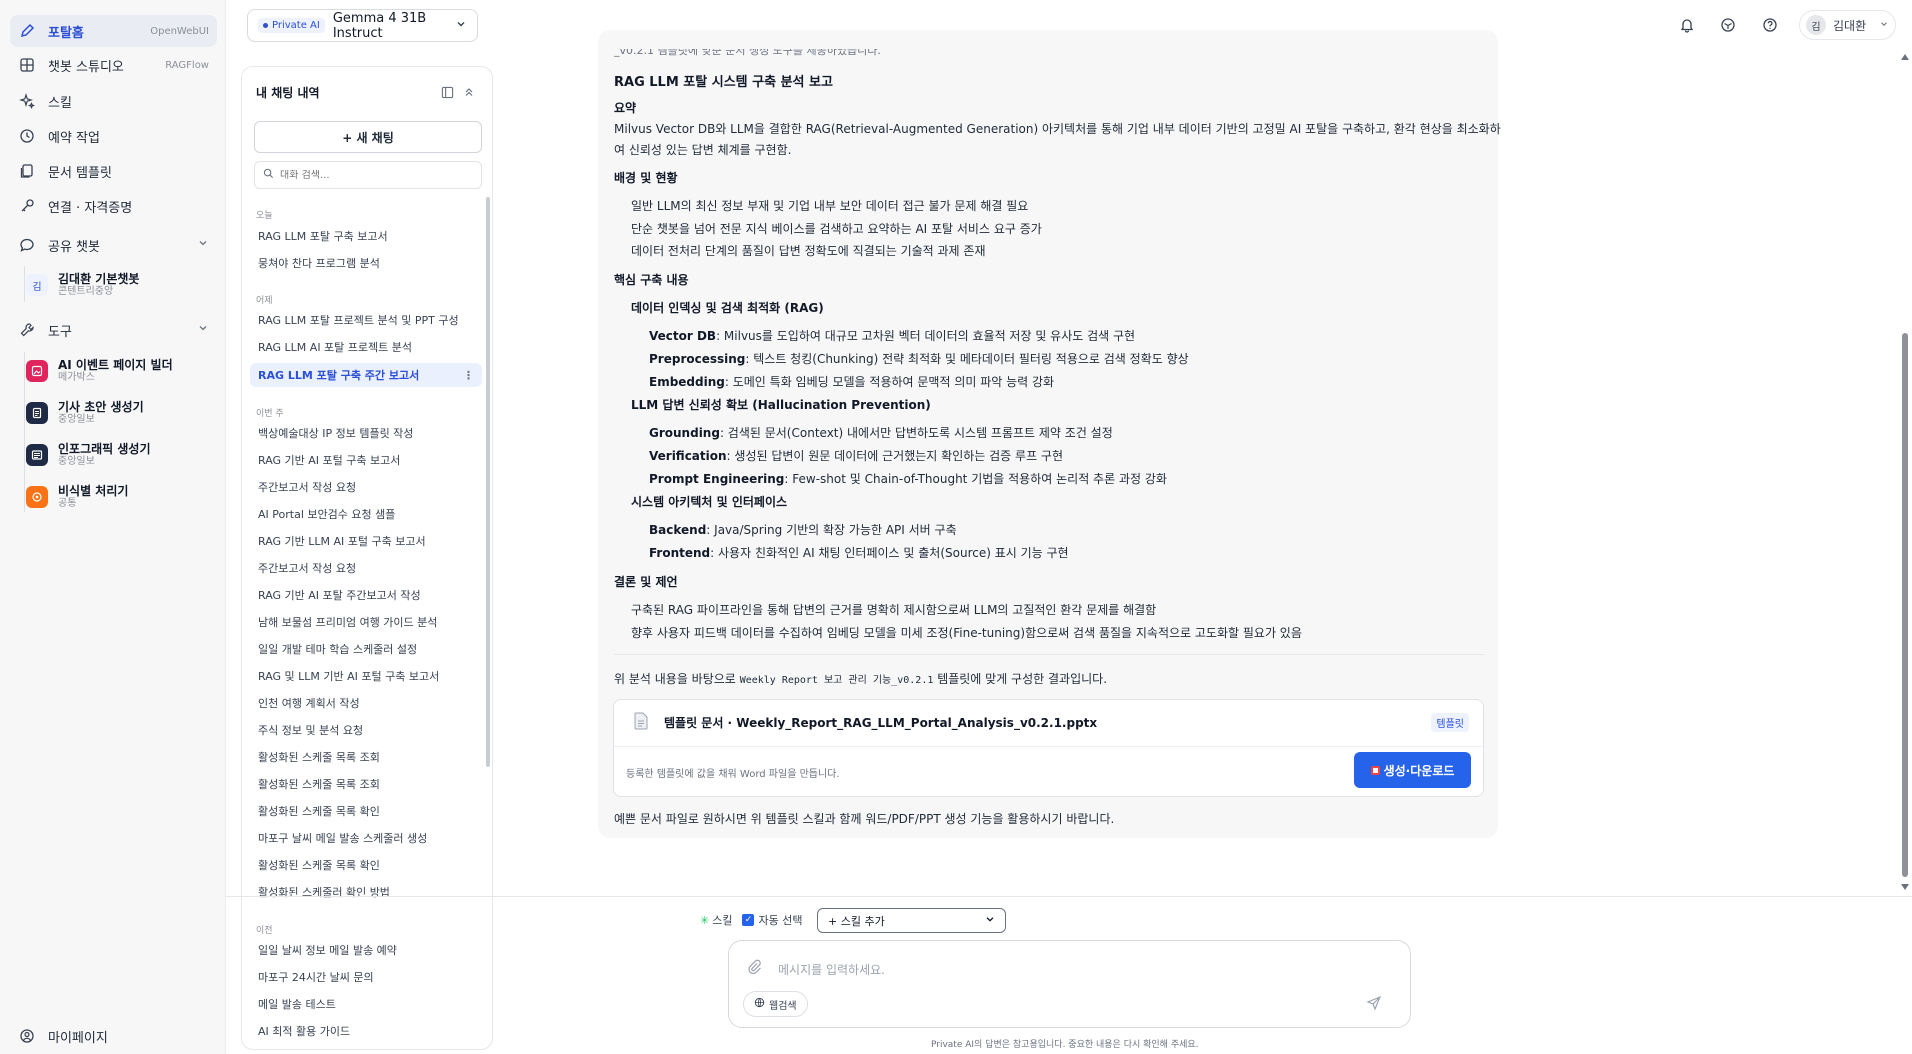 The width and height of the screenshot is (1912, 1054). Describe the element at coordinates (268, 175) in the screenshot. I see `search-icon` at that location.